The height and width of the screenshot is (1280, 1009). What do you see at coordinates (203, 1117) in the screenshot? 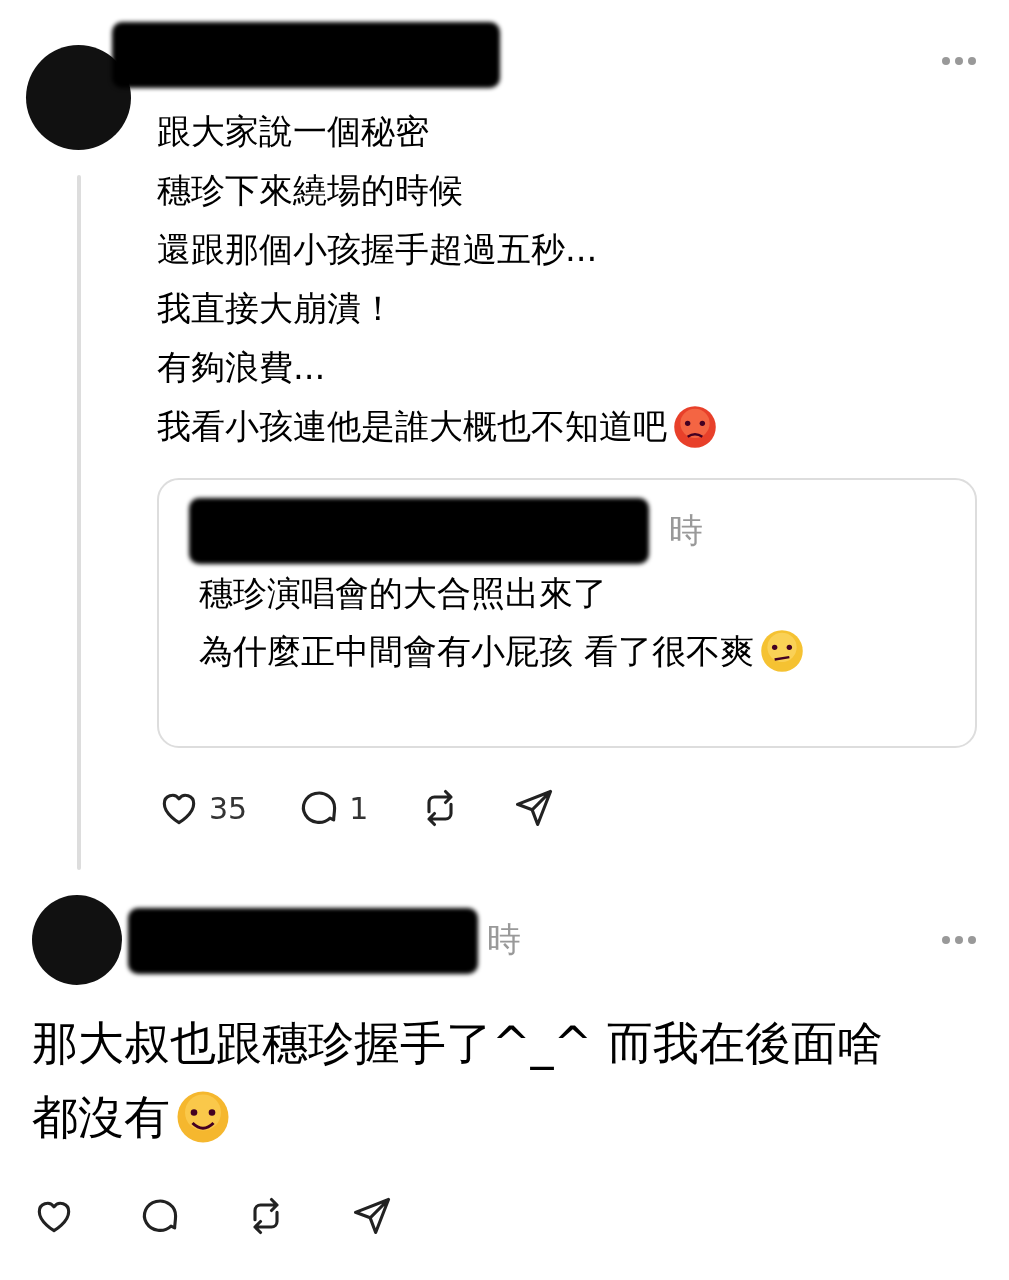
I see `smiling-face-icon` at bounding box center [203, 1117].